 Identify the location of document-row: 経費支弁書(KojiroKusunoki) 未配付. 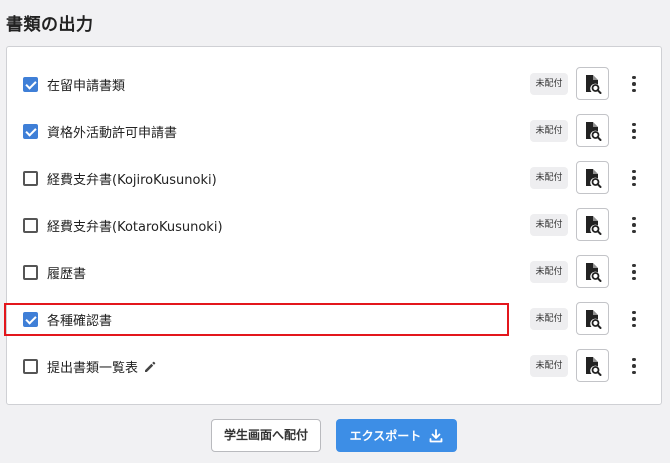
(334, 178).